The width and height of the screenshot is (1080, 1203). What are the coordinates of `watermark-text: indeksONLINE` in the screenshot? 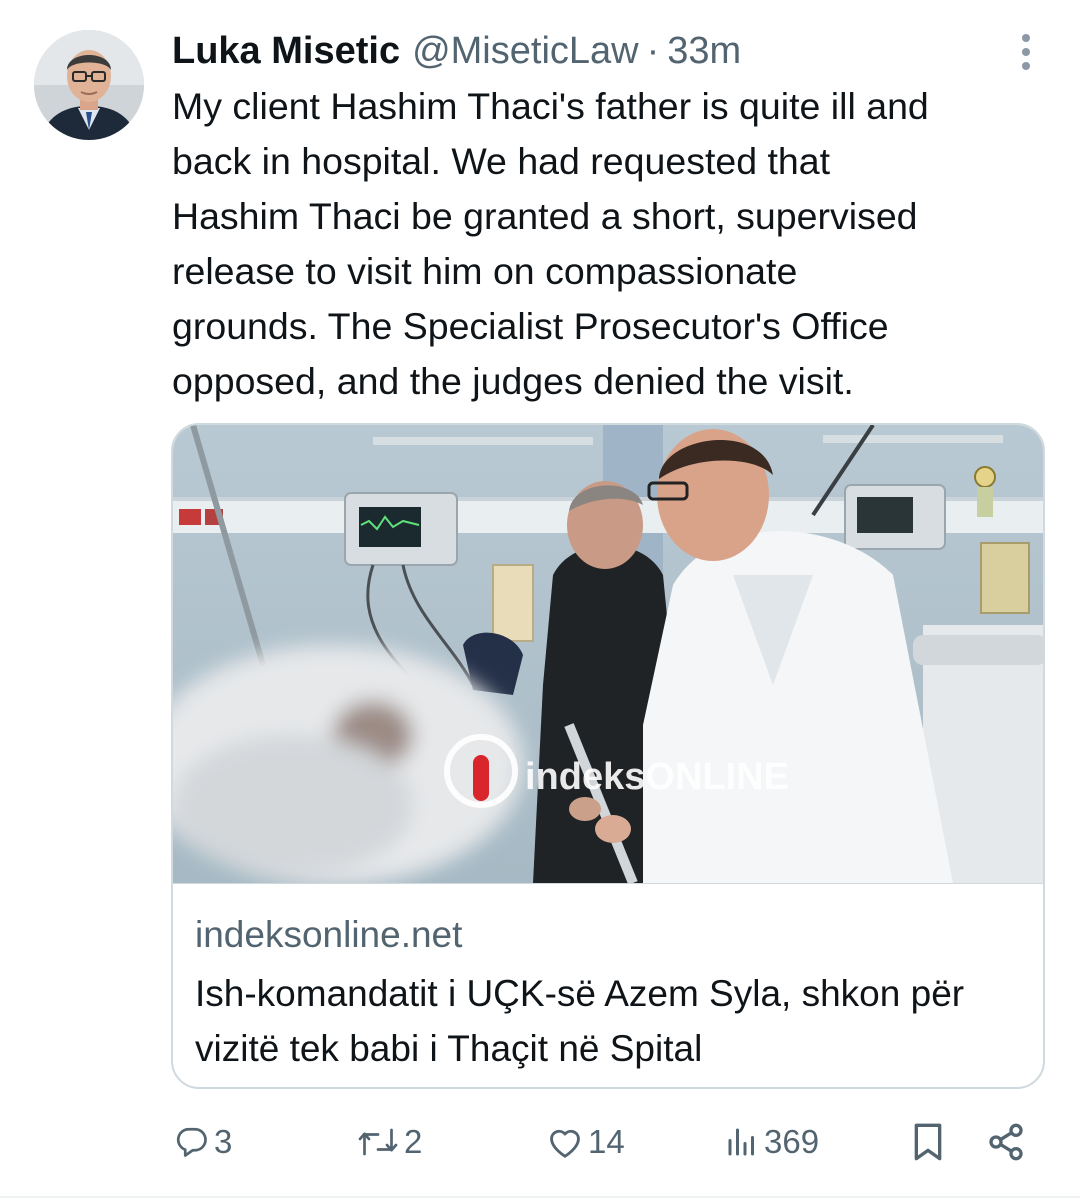 It's located at (657, 777).